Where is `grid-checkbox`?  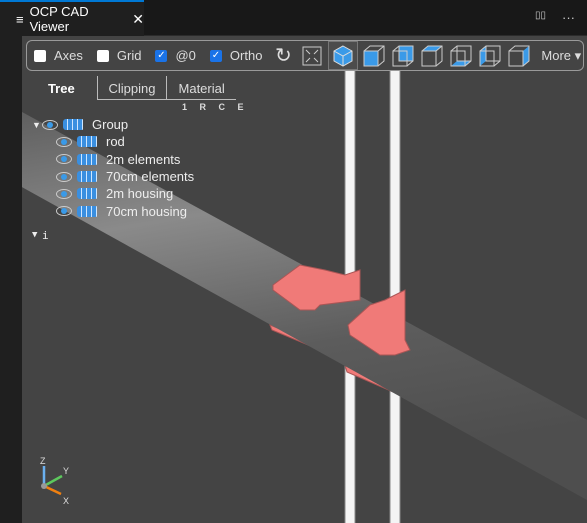 grid-checkbox is located at coordinates (102, 55).